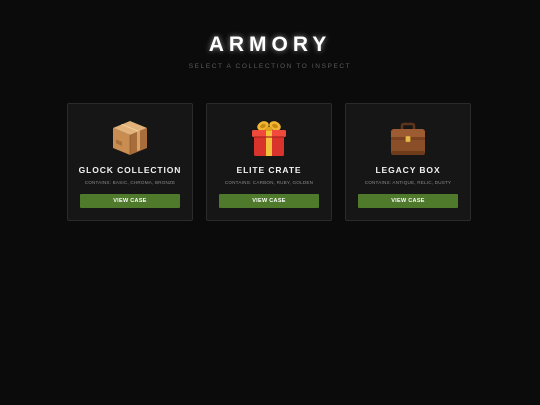 This screenshot has height=405, width=540. What do you see at coordinates (130, 138) in the screenshot?
I see `package-box-icon` at bounding box center [130, 138].